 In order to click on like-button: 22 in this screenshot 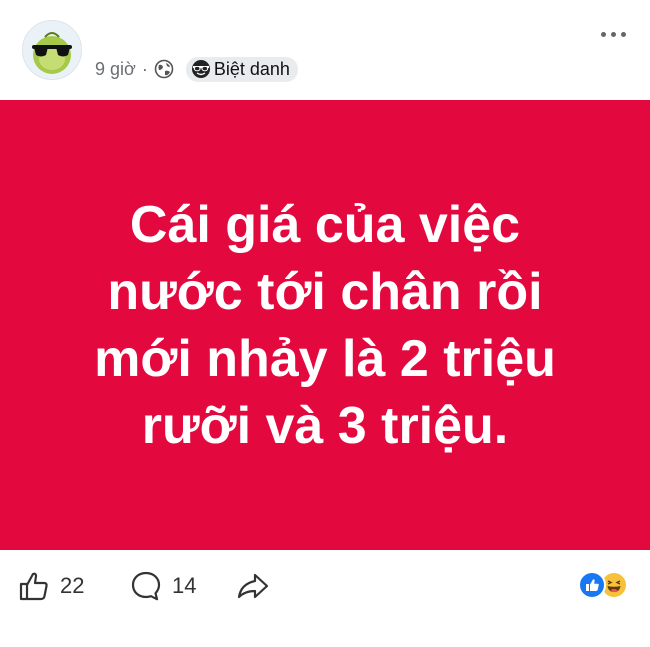, I will do `click(51, 586)`.